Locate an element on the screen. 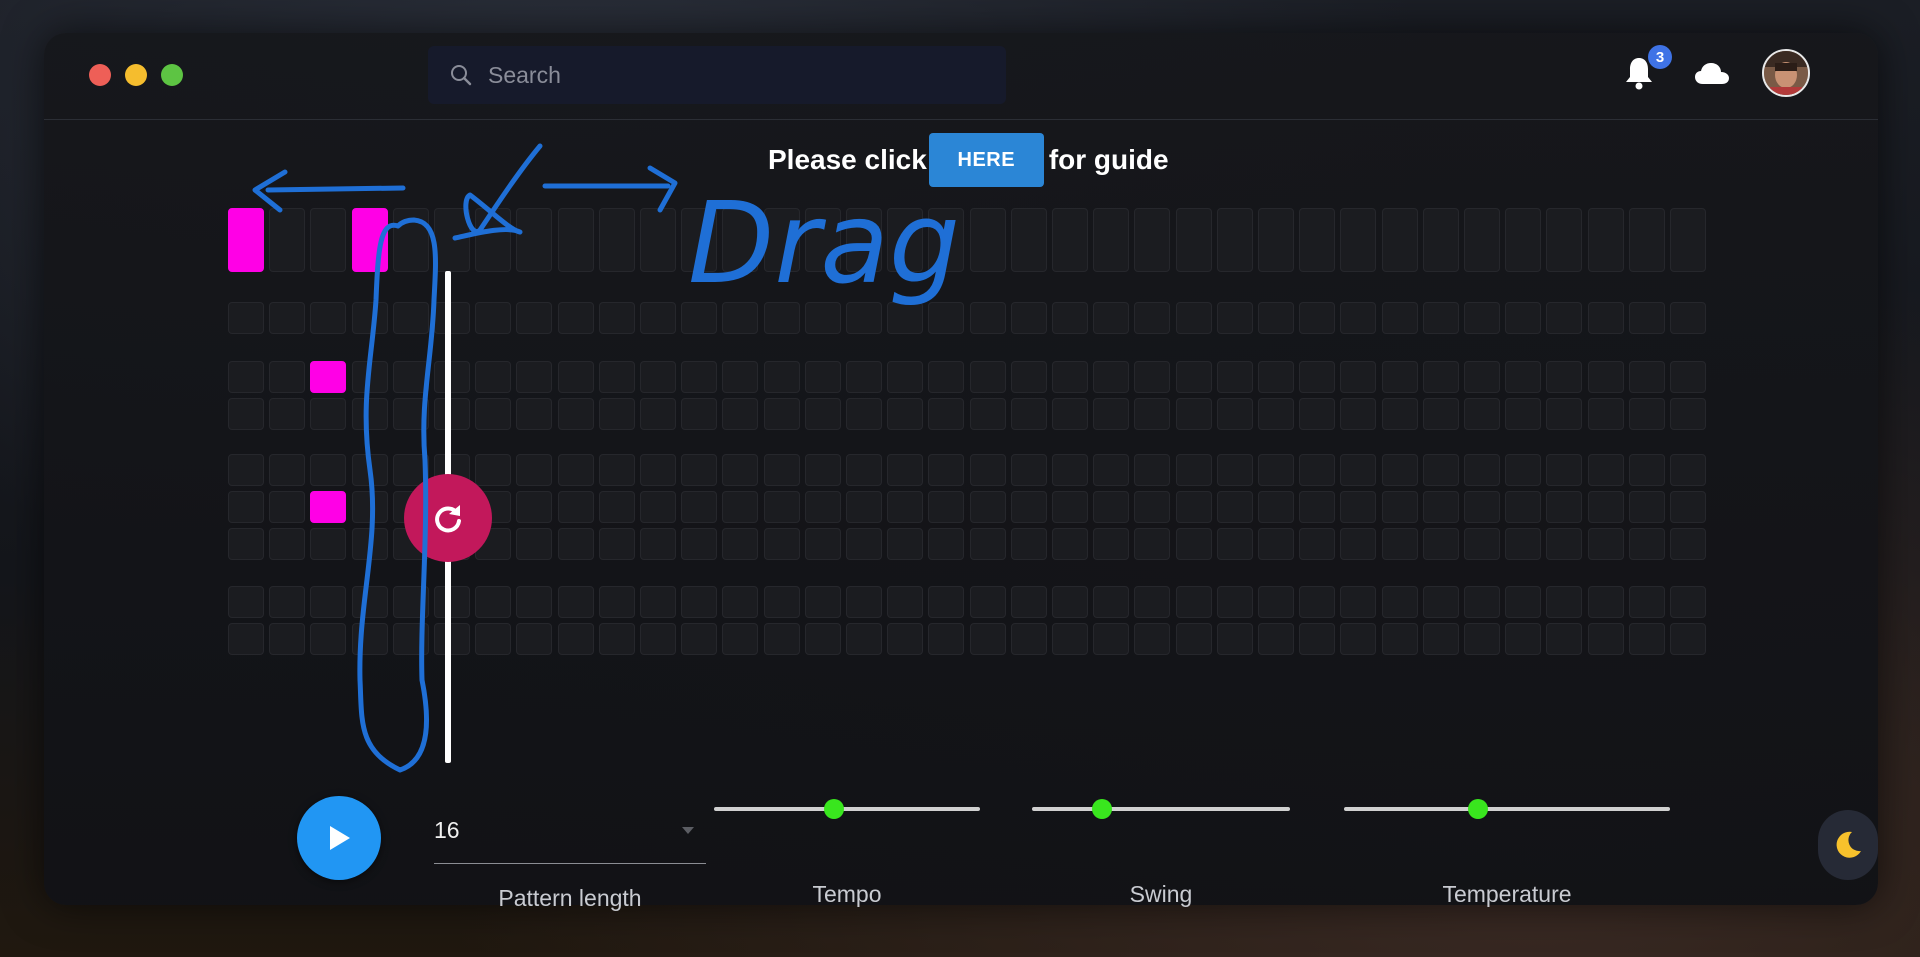 The width and height of the screenshot is (1920, 957). reset-button is located at coordinates (448, 518).